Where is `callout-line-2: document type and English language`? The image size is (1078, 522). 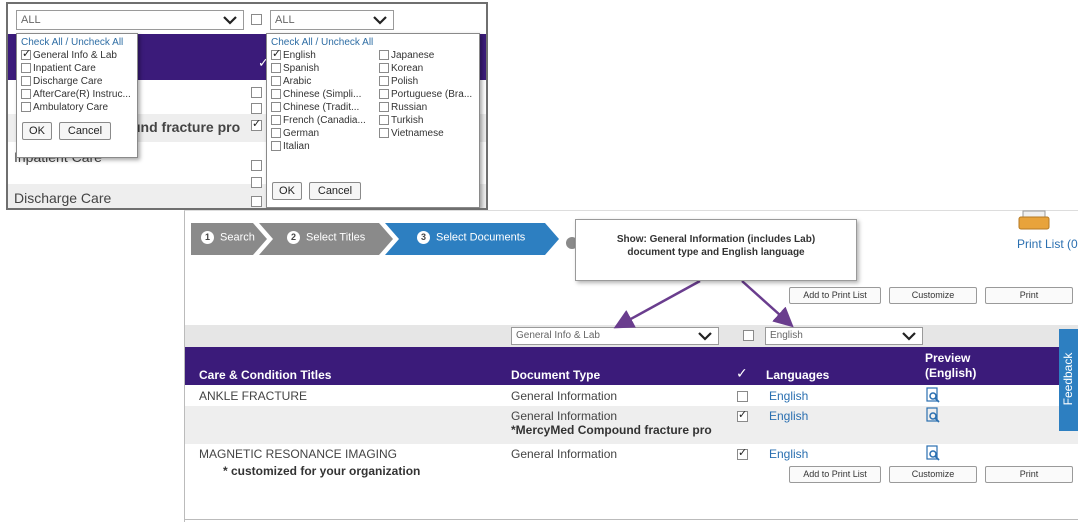
callout-line-2: document type and English language is located at coordinates (716, 252).